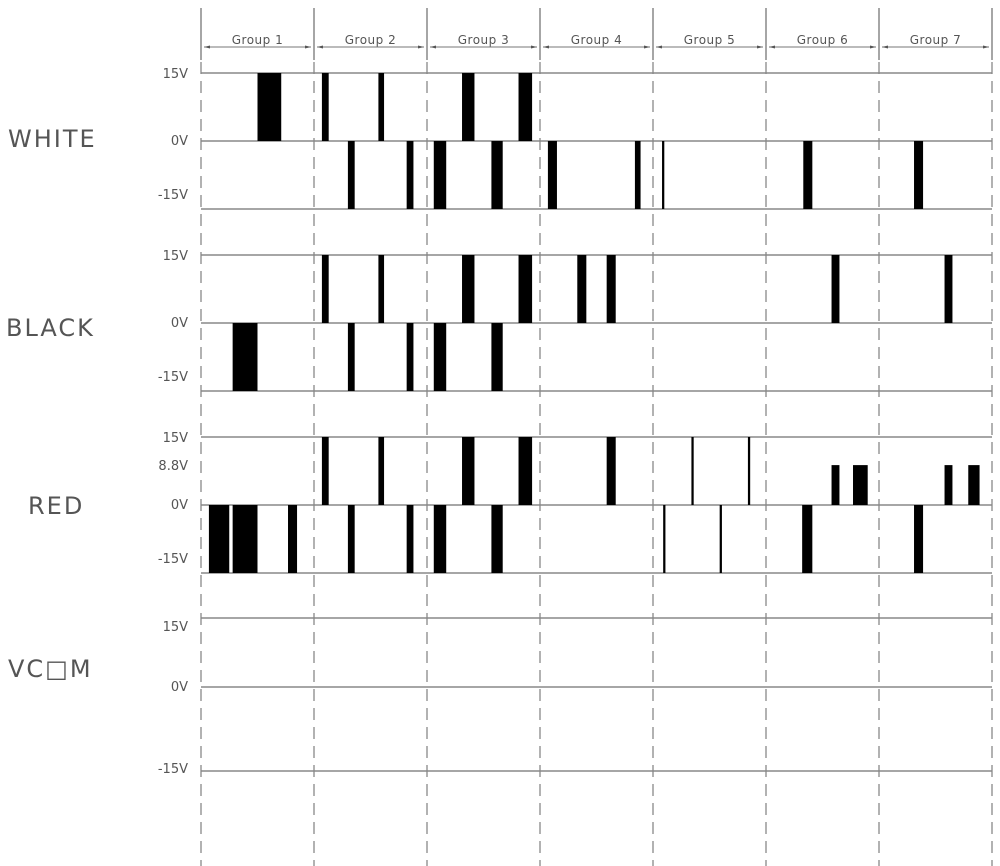 The image size is (1000, 866). I want to click on row-label-white: WHITE, so click(52, 139).